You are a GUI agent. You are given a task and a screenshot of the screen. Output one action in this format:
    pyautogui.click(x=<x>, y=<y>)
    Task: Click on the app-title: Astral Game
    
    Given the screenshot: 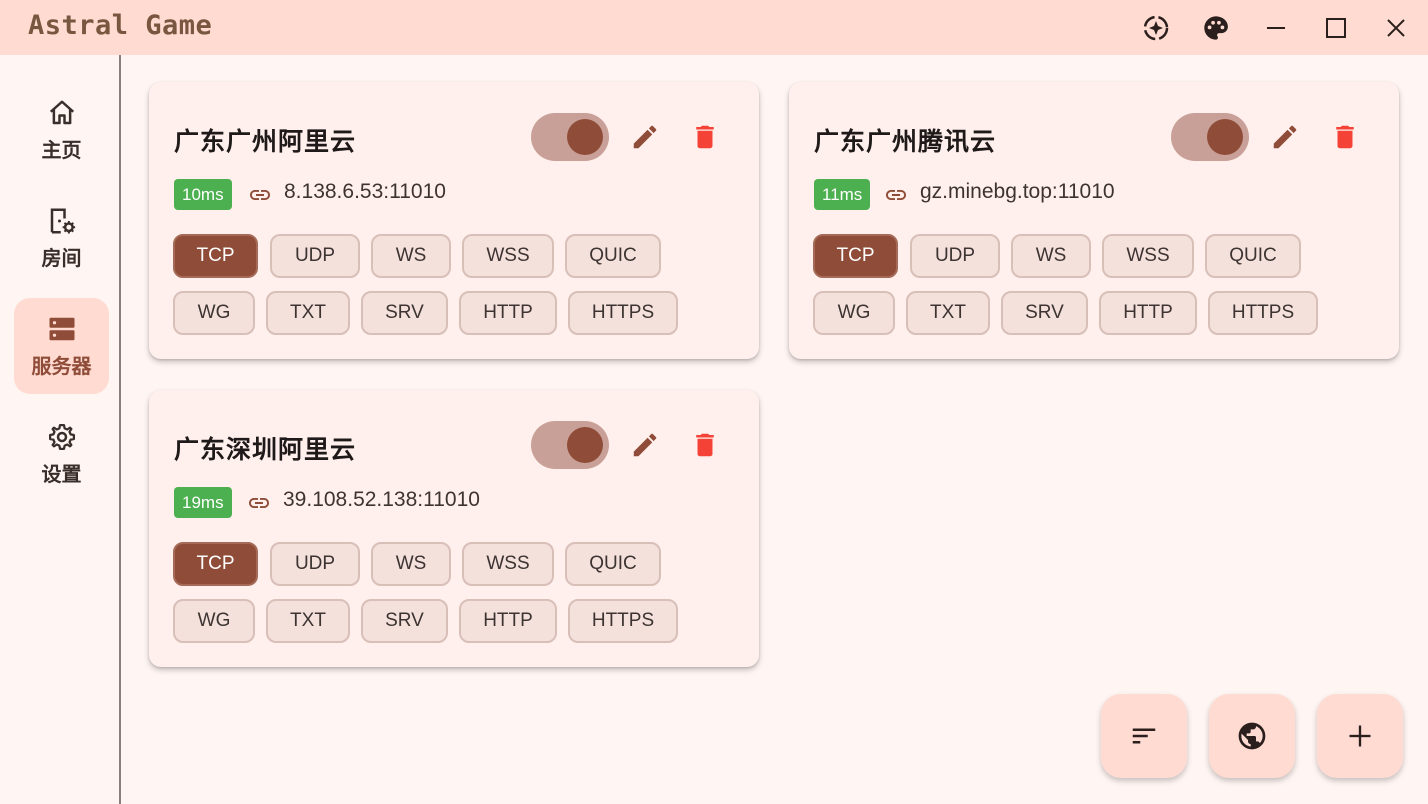 What is the action you would take?
    pyautogui.click(x=120, y=25)
    